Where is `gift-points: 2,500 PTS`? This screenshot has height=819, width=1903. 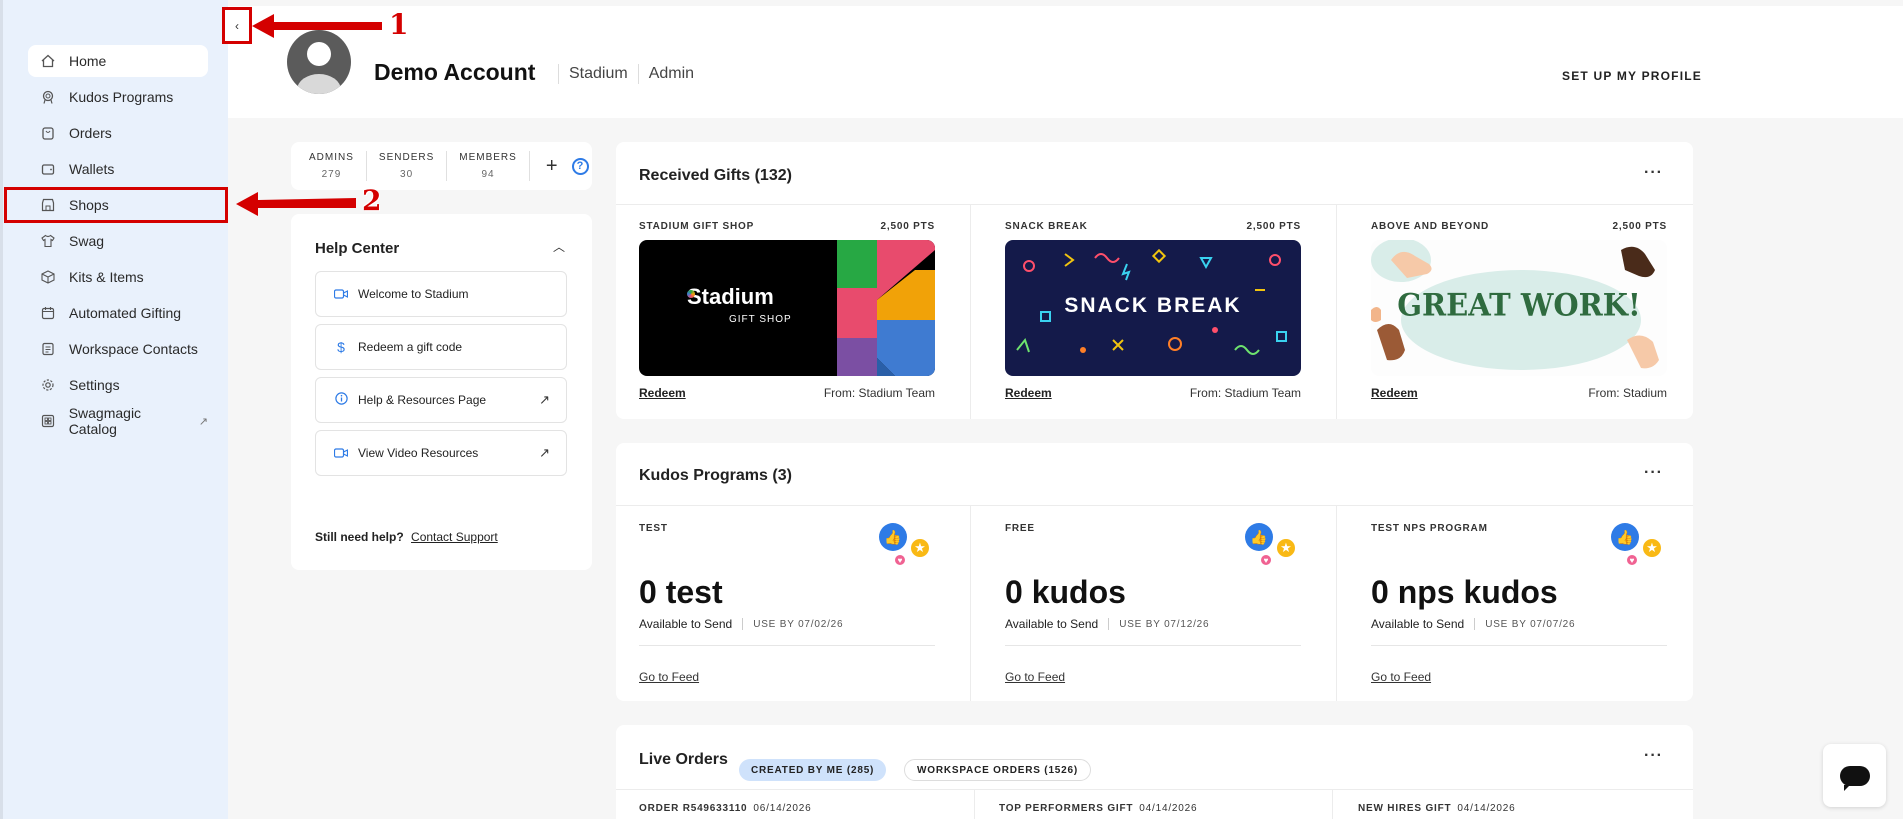
gift-points: 2,500 PTS is located at coordinates (1273, 226).